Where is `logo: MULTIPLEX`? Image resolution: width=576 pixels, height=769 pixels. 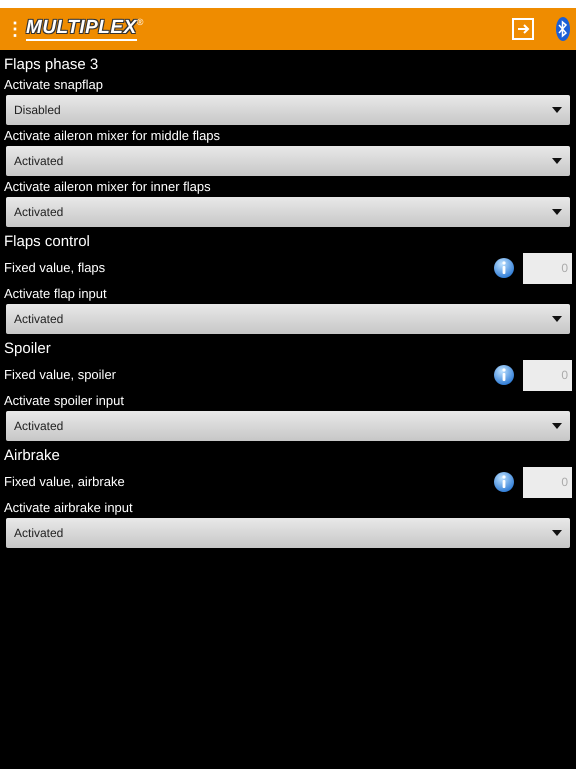 logo: MULTIPLEX is located at coordinates (81, 29).